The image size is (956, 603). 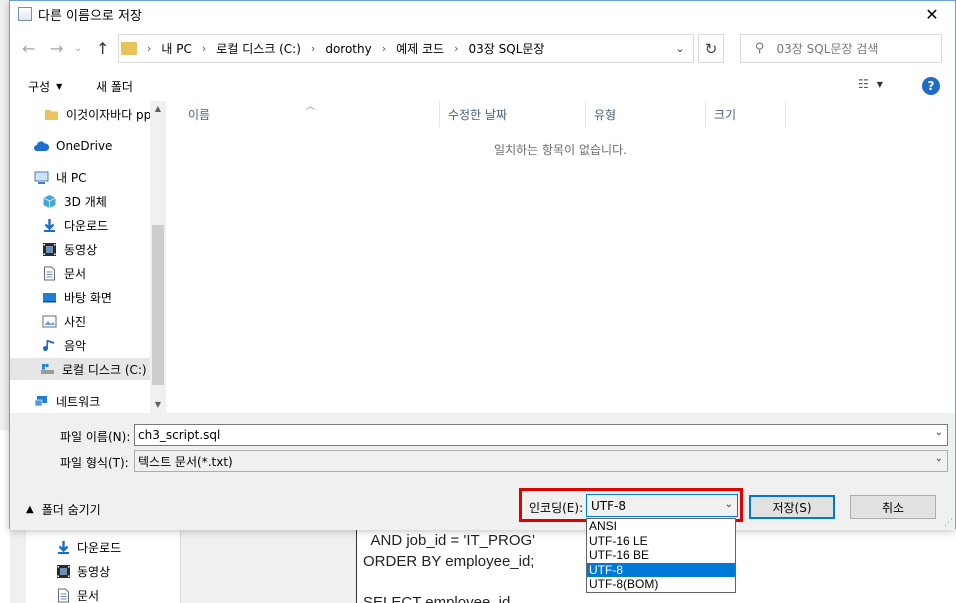 What do you see at coordinates (556, 508) in the screenshot?
I see `encoding-label: 인코딩(E):` at bounding box center [556, 508].